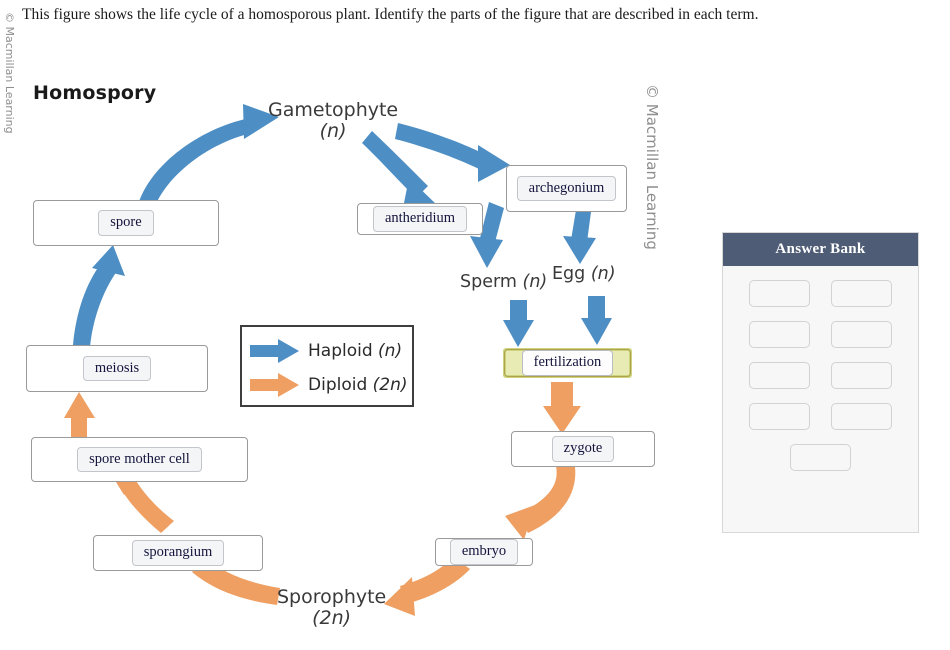 This screenshot has width=950, height=650. What do you see at coordinates (338, 385) in the screenshot?
I see `diploid-text: Diploid` at bounding box center [338, 385].